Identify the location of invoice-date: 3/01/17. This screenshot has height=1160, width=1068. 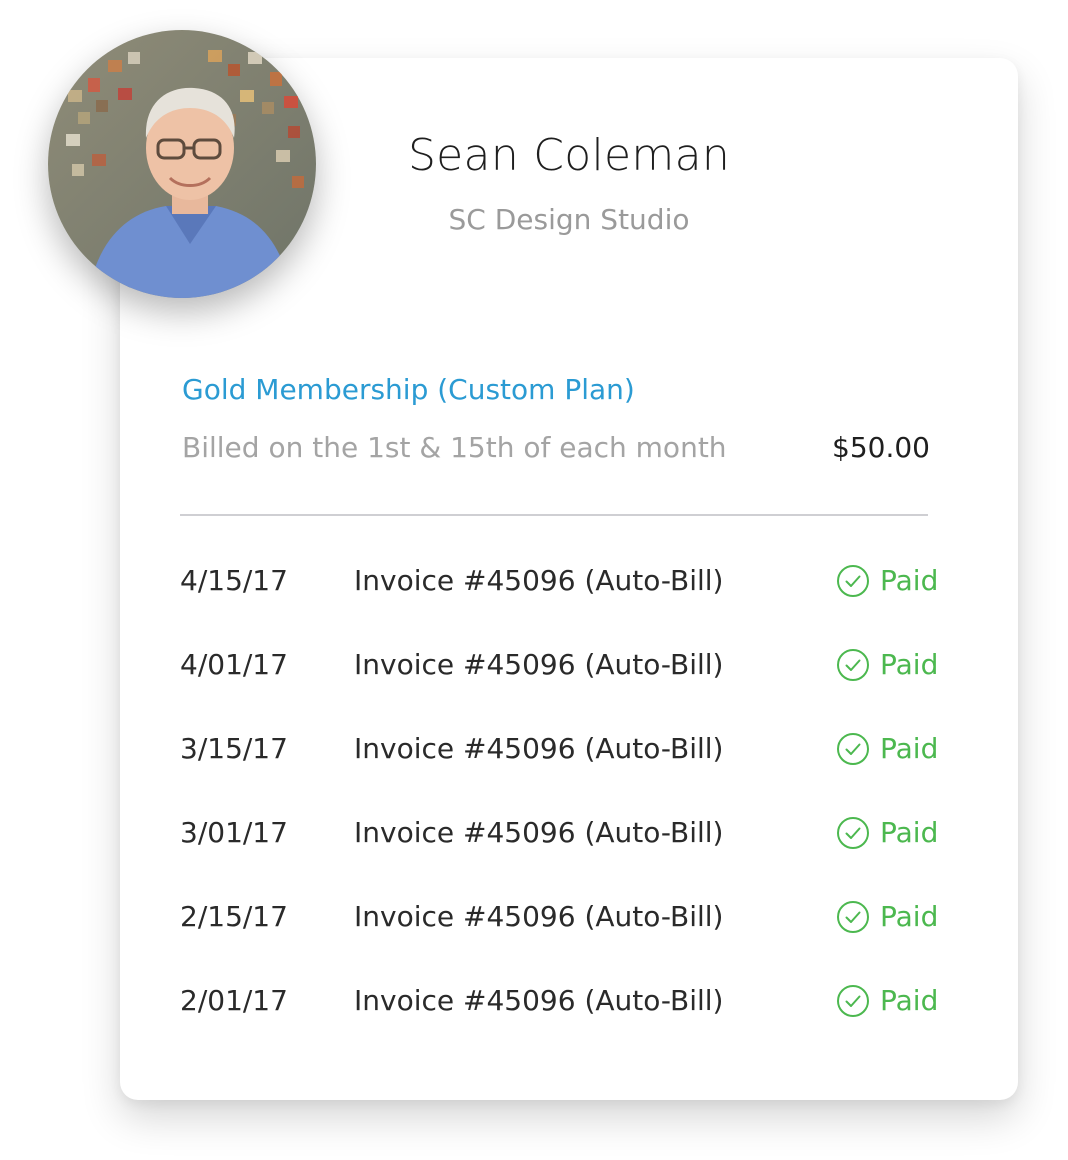
(234, 832).